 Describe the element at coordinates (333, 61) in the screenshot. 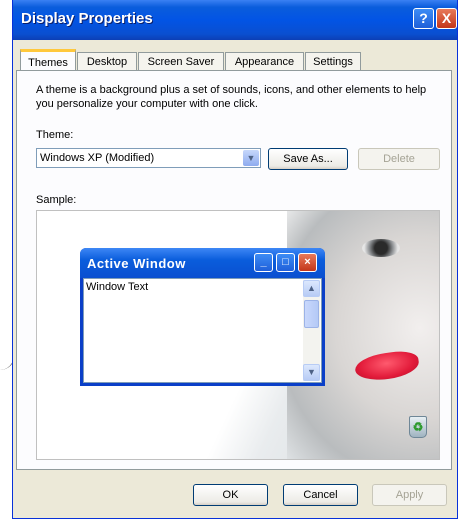

I see `tab-settings: Settings` at that location.